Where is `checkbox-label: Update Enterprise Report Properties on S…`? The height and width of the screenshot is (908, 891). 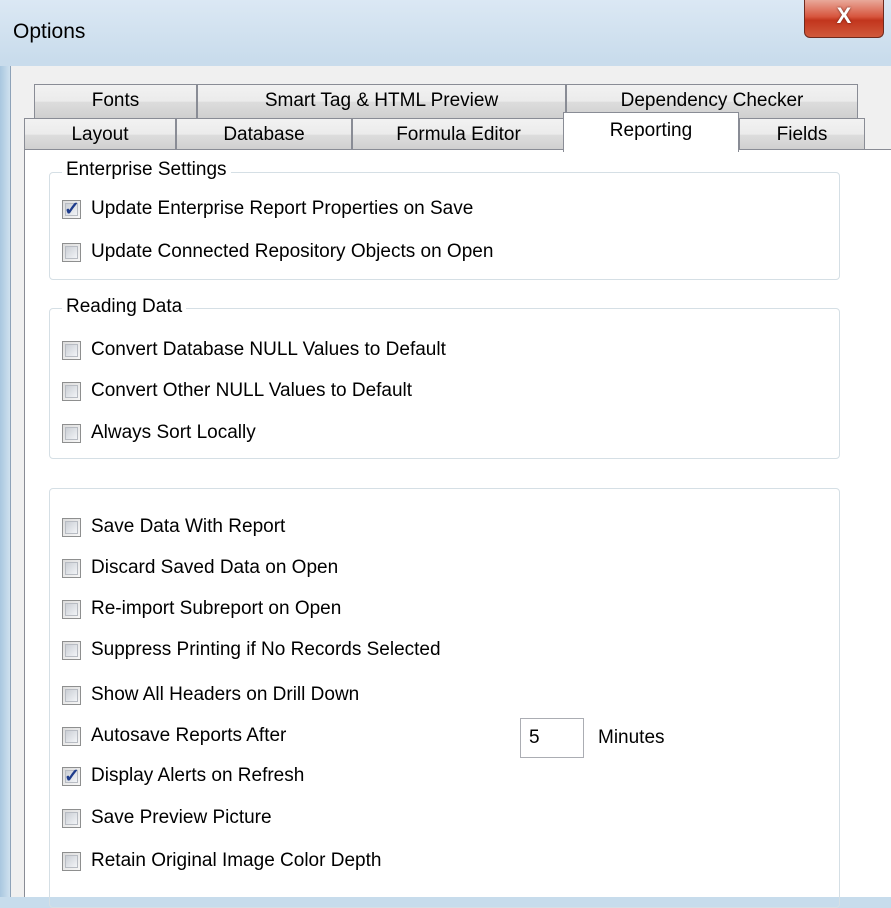
checkbox-label: Update Enterprise Report Properties on S… is located at coordinates (282, 208).